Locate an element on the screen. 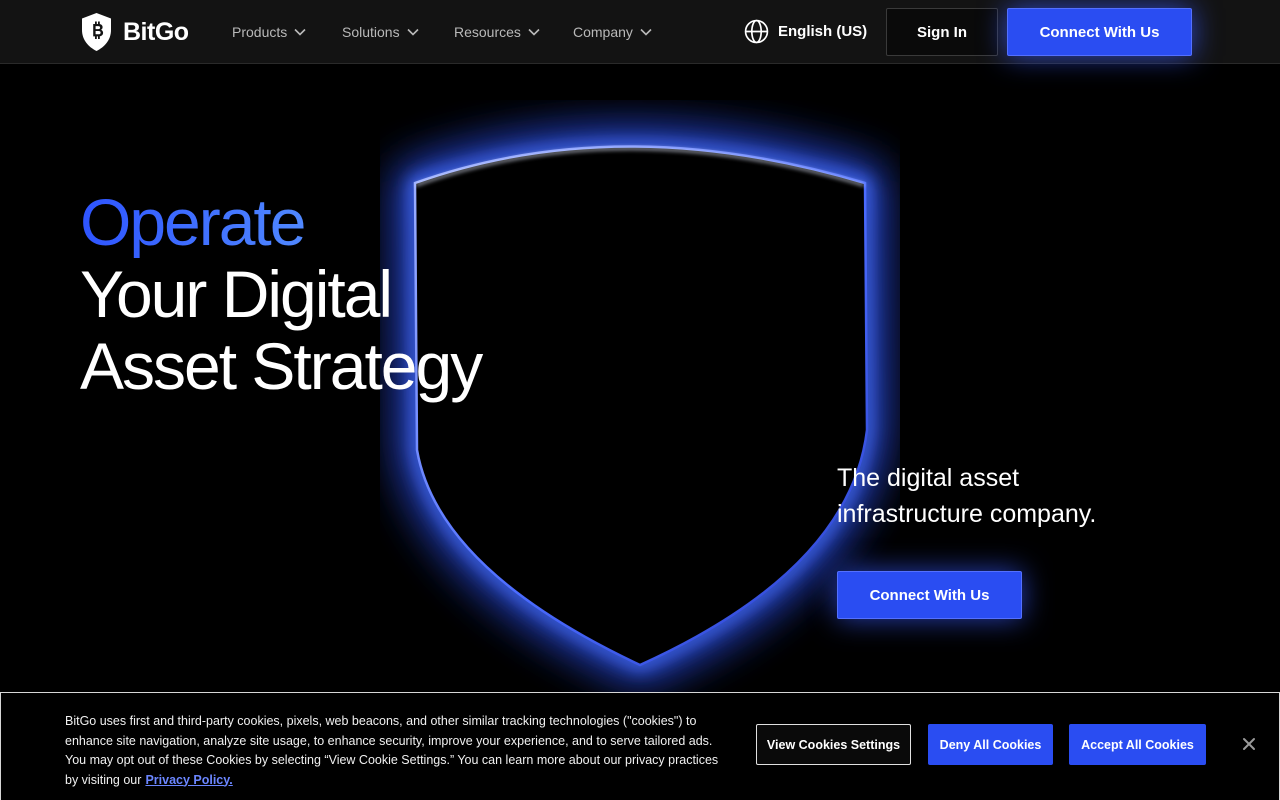 This screenshot has width=1280, height=800. deny-all-cookies-button: Deny All Cookies is located at coordinates (990, 744).